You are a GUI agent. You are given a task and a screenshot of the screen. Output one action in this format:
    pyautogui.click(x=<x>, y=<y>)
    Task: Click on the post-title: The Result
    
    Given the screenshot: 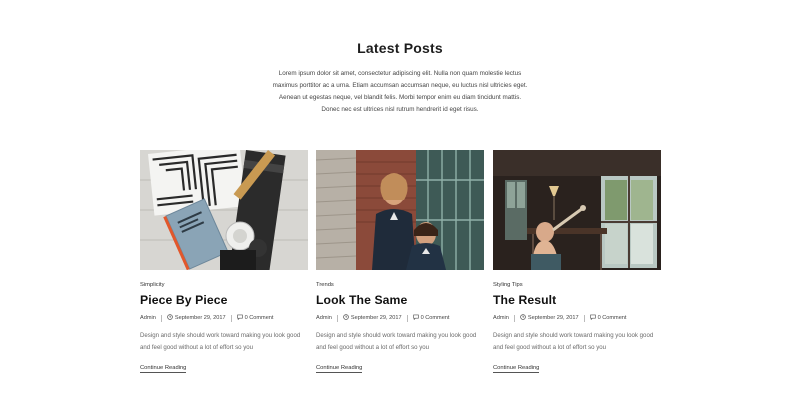 What is the action you would take?
    pyautogui.click(x=577, y=301)
    